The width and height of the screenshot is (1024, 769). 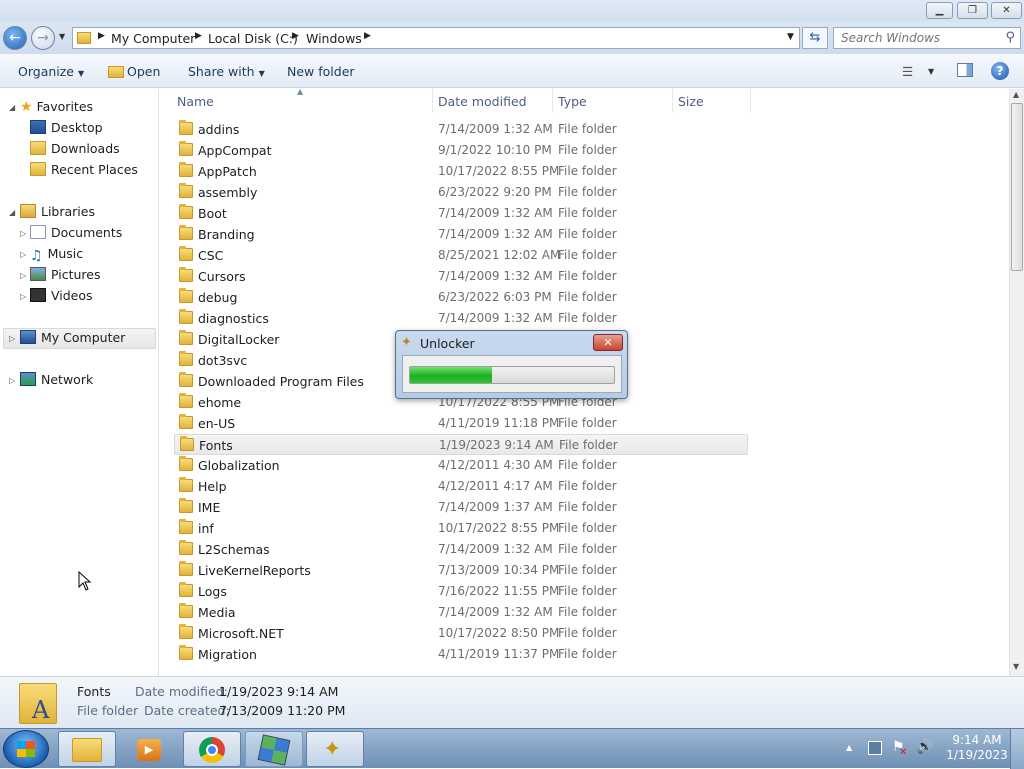 What do you see at coordinates (26, 749) in the screenshot?
I see `start-button` at bounding box center [26, 749].